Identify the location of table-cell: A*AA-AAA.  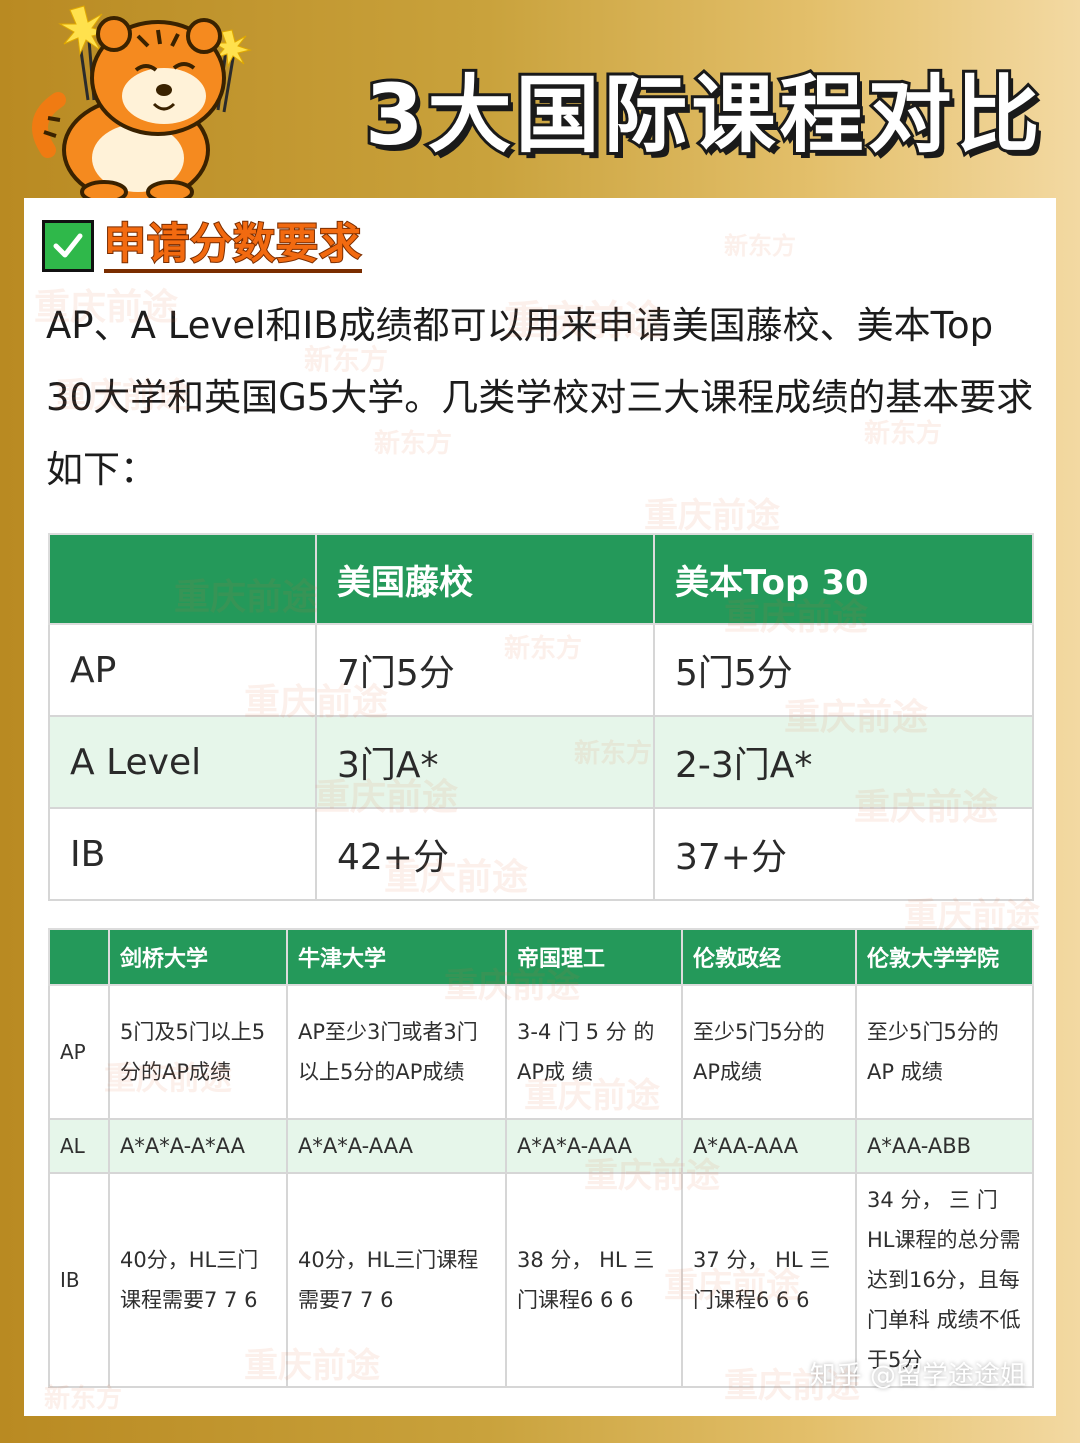
(769, 1146).